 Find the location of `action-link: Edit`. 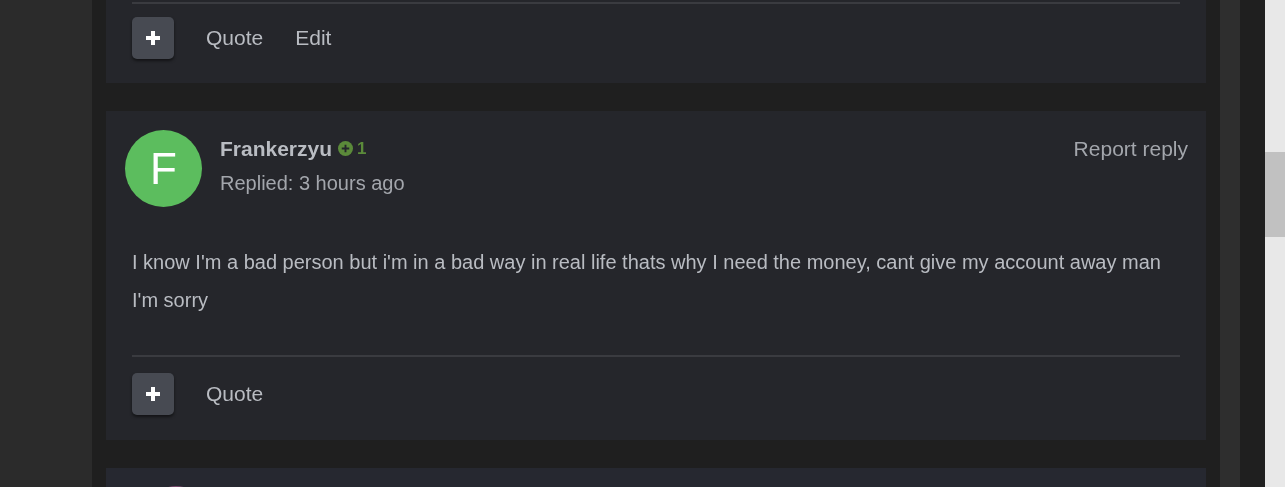

action-link: Edit is located at coordinates (313, 37).